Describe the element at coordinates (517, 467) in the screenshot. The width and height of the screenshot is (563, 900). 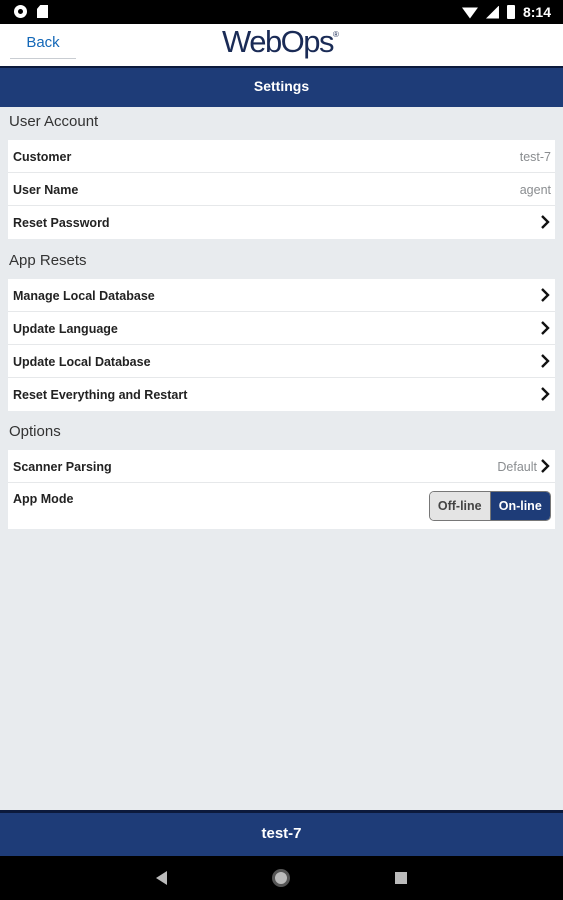
I see `scanner-parsing-value: Default` at that location.